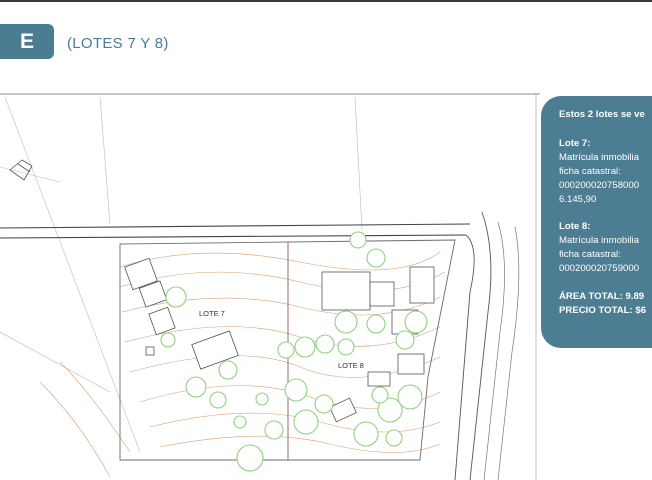  I want to click on lot7-line1: Matrícula inmobilia, so click(599, 157).